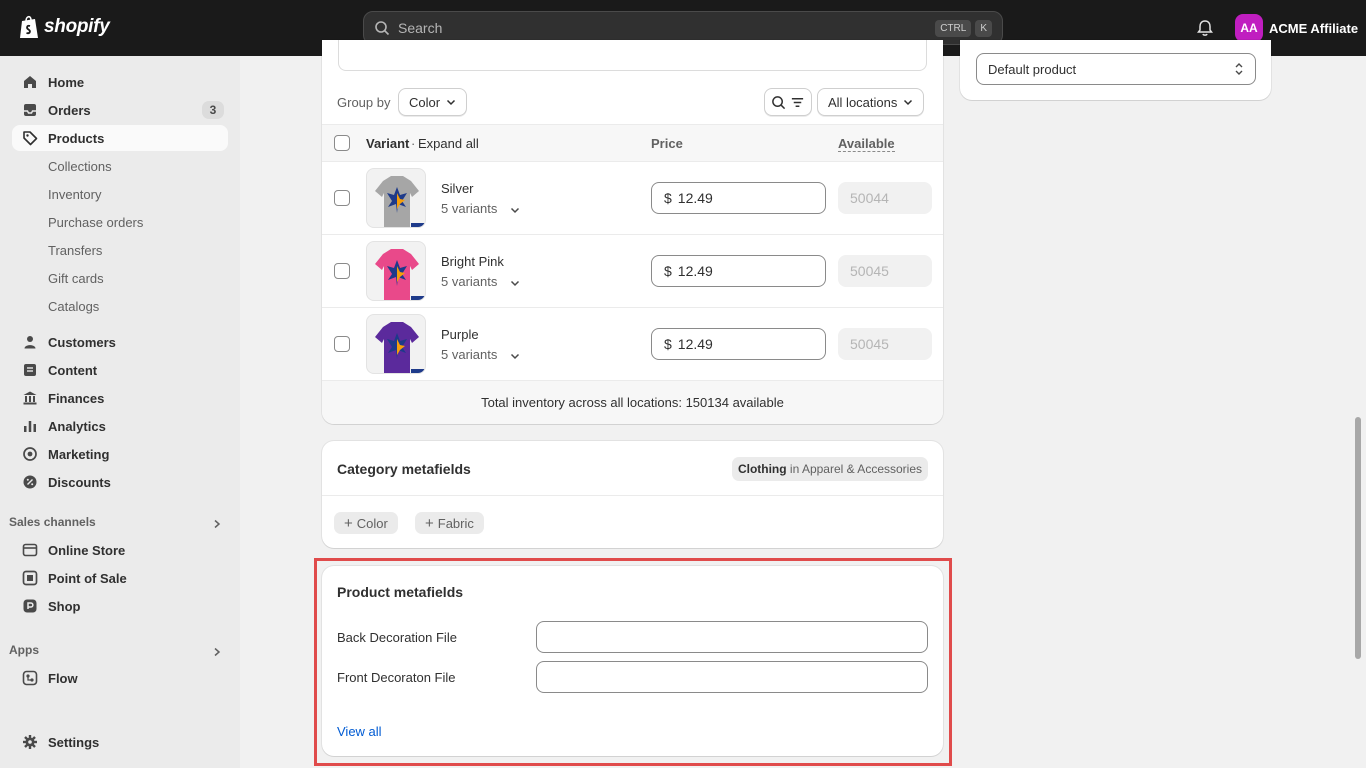 This screenshot has height=768, width=1366. I want to click on nav-shop-label: Shop, so click(64, 606).